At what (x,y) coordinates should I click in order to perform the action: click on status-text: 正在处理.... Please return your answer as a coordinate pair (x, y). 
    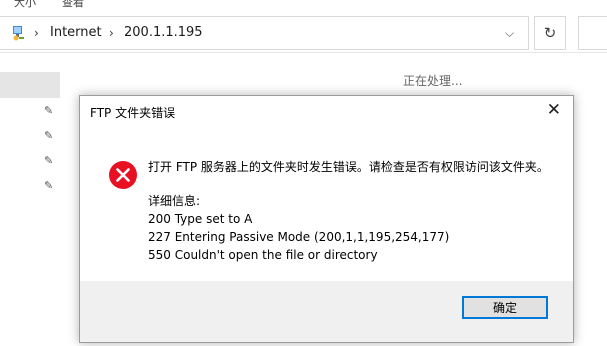
    Looking at the image, I should click on (433, 81).